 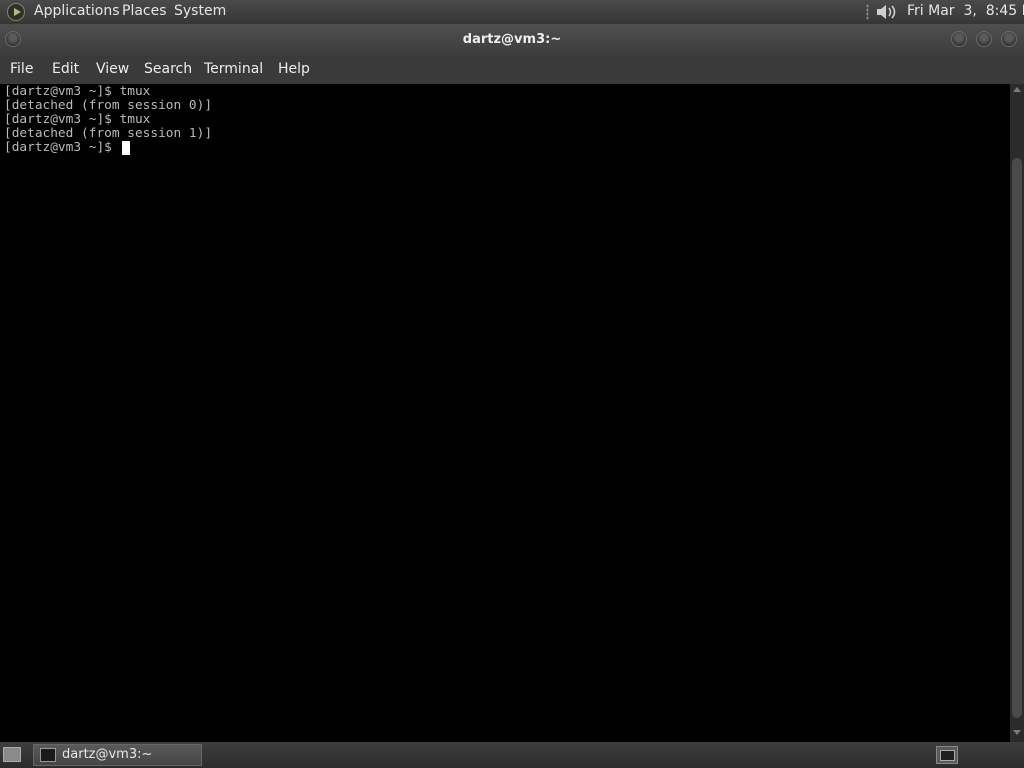 What do you see at coordinates (1017, 438) in the screenshot?
I see `scrollbar-thumb` at bounding box center [1017, 438].